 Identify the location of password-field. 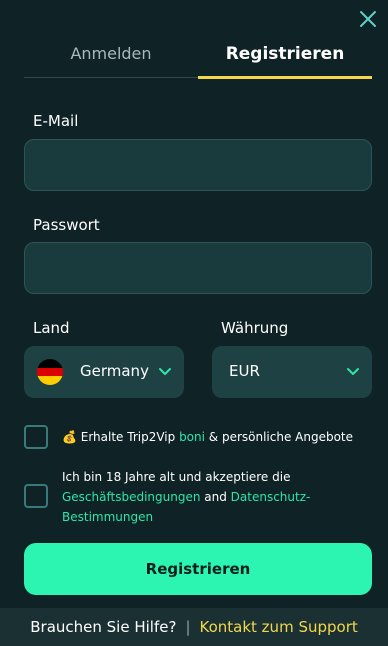
(198, 268).